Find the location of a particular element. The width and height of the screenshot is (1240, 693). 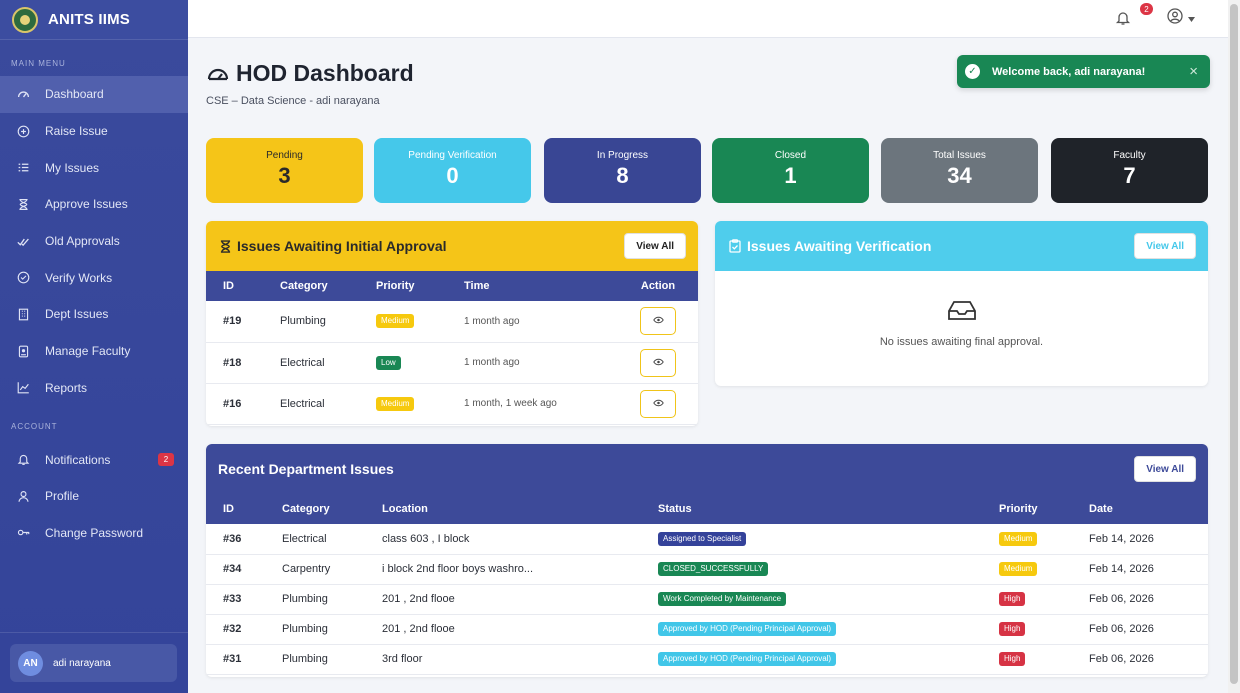

eye-icon is located at coordinates (658, 363).